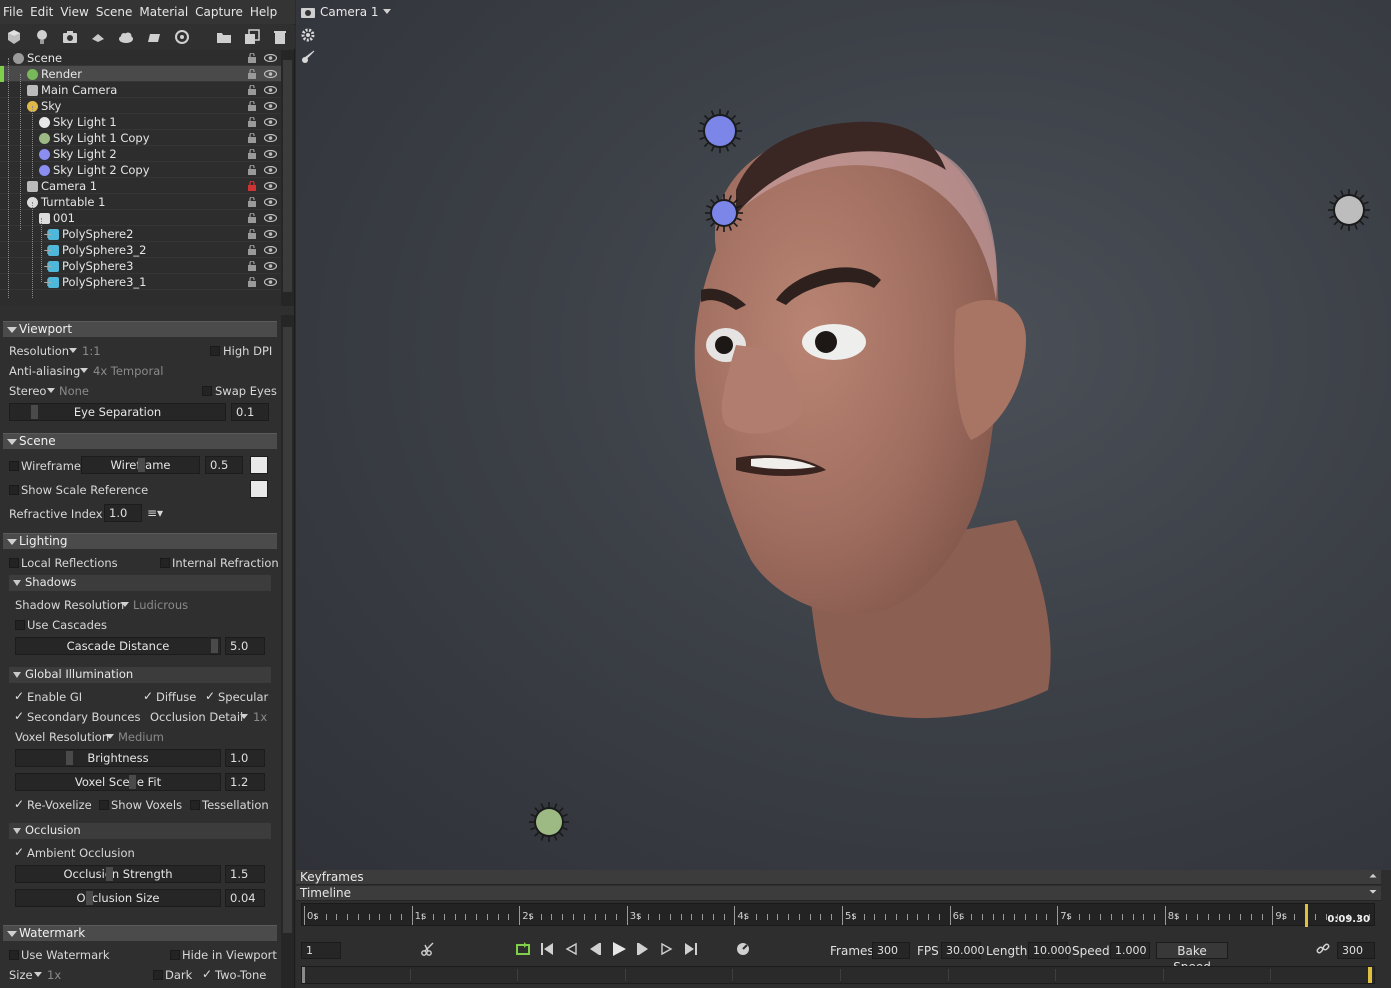 This screenshot has width=1391, height=988. I want to click on swap-eyes-checkbox, so click(207, 391).